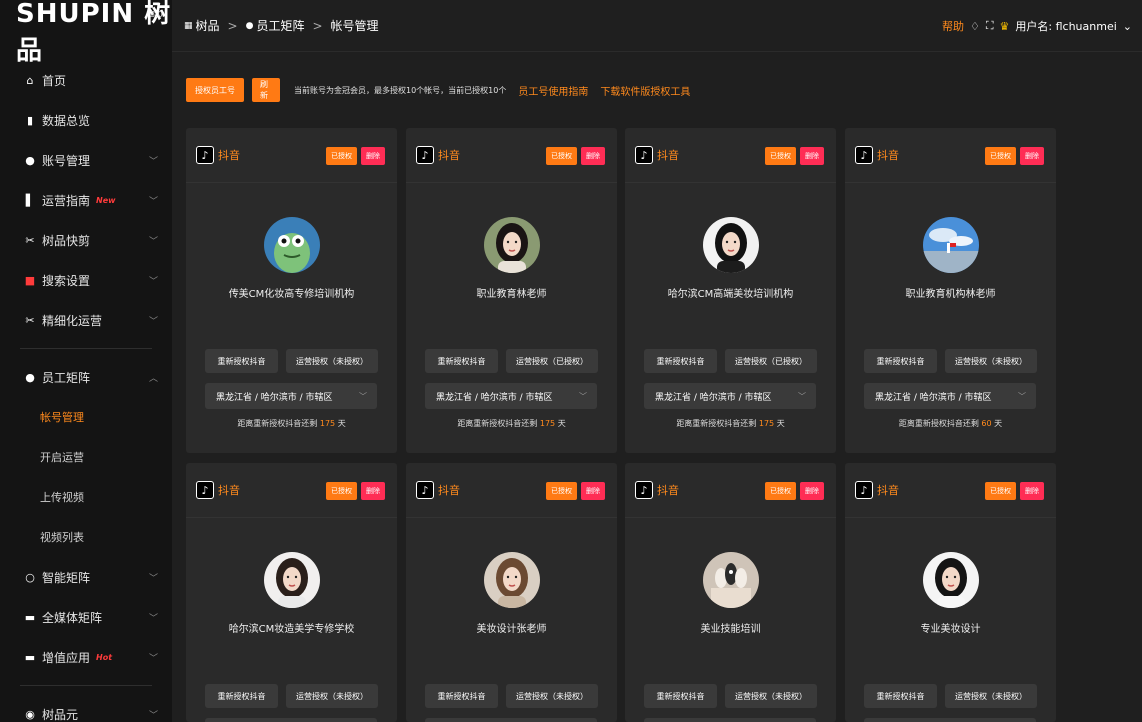 Image resolution: width=1142 pixels, height=722 pixels. Describe the element at coordinates (990, 26) in the screenshot. I see `fullscreen-icon: ⛶` at that location.